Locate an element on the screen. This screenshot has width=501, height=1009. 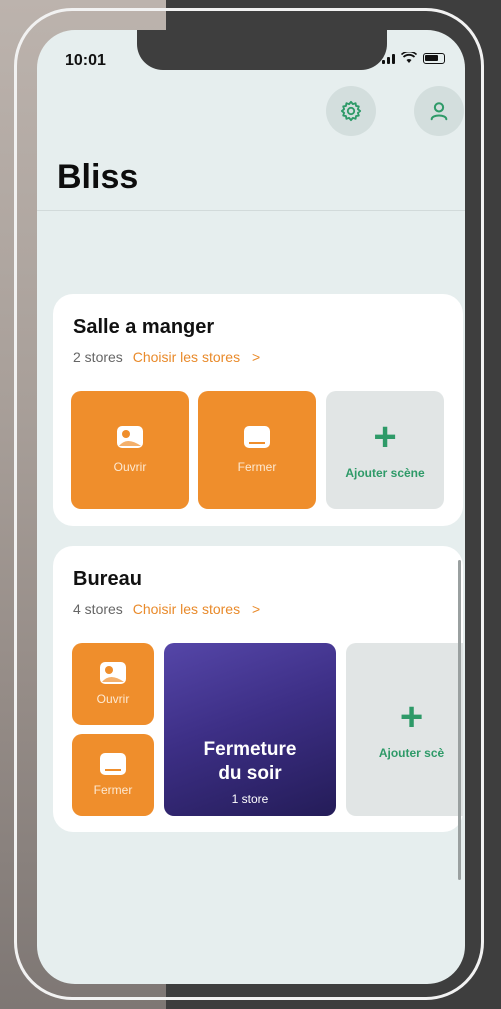
room-subtitle: 4 stores Choisir les stores > is located at coordinates (166, 609).